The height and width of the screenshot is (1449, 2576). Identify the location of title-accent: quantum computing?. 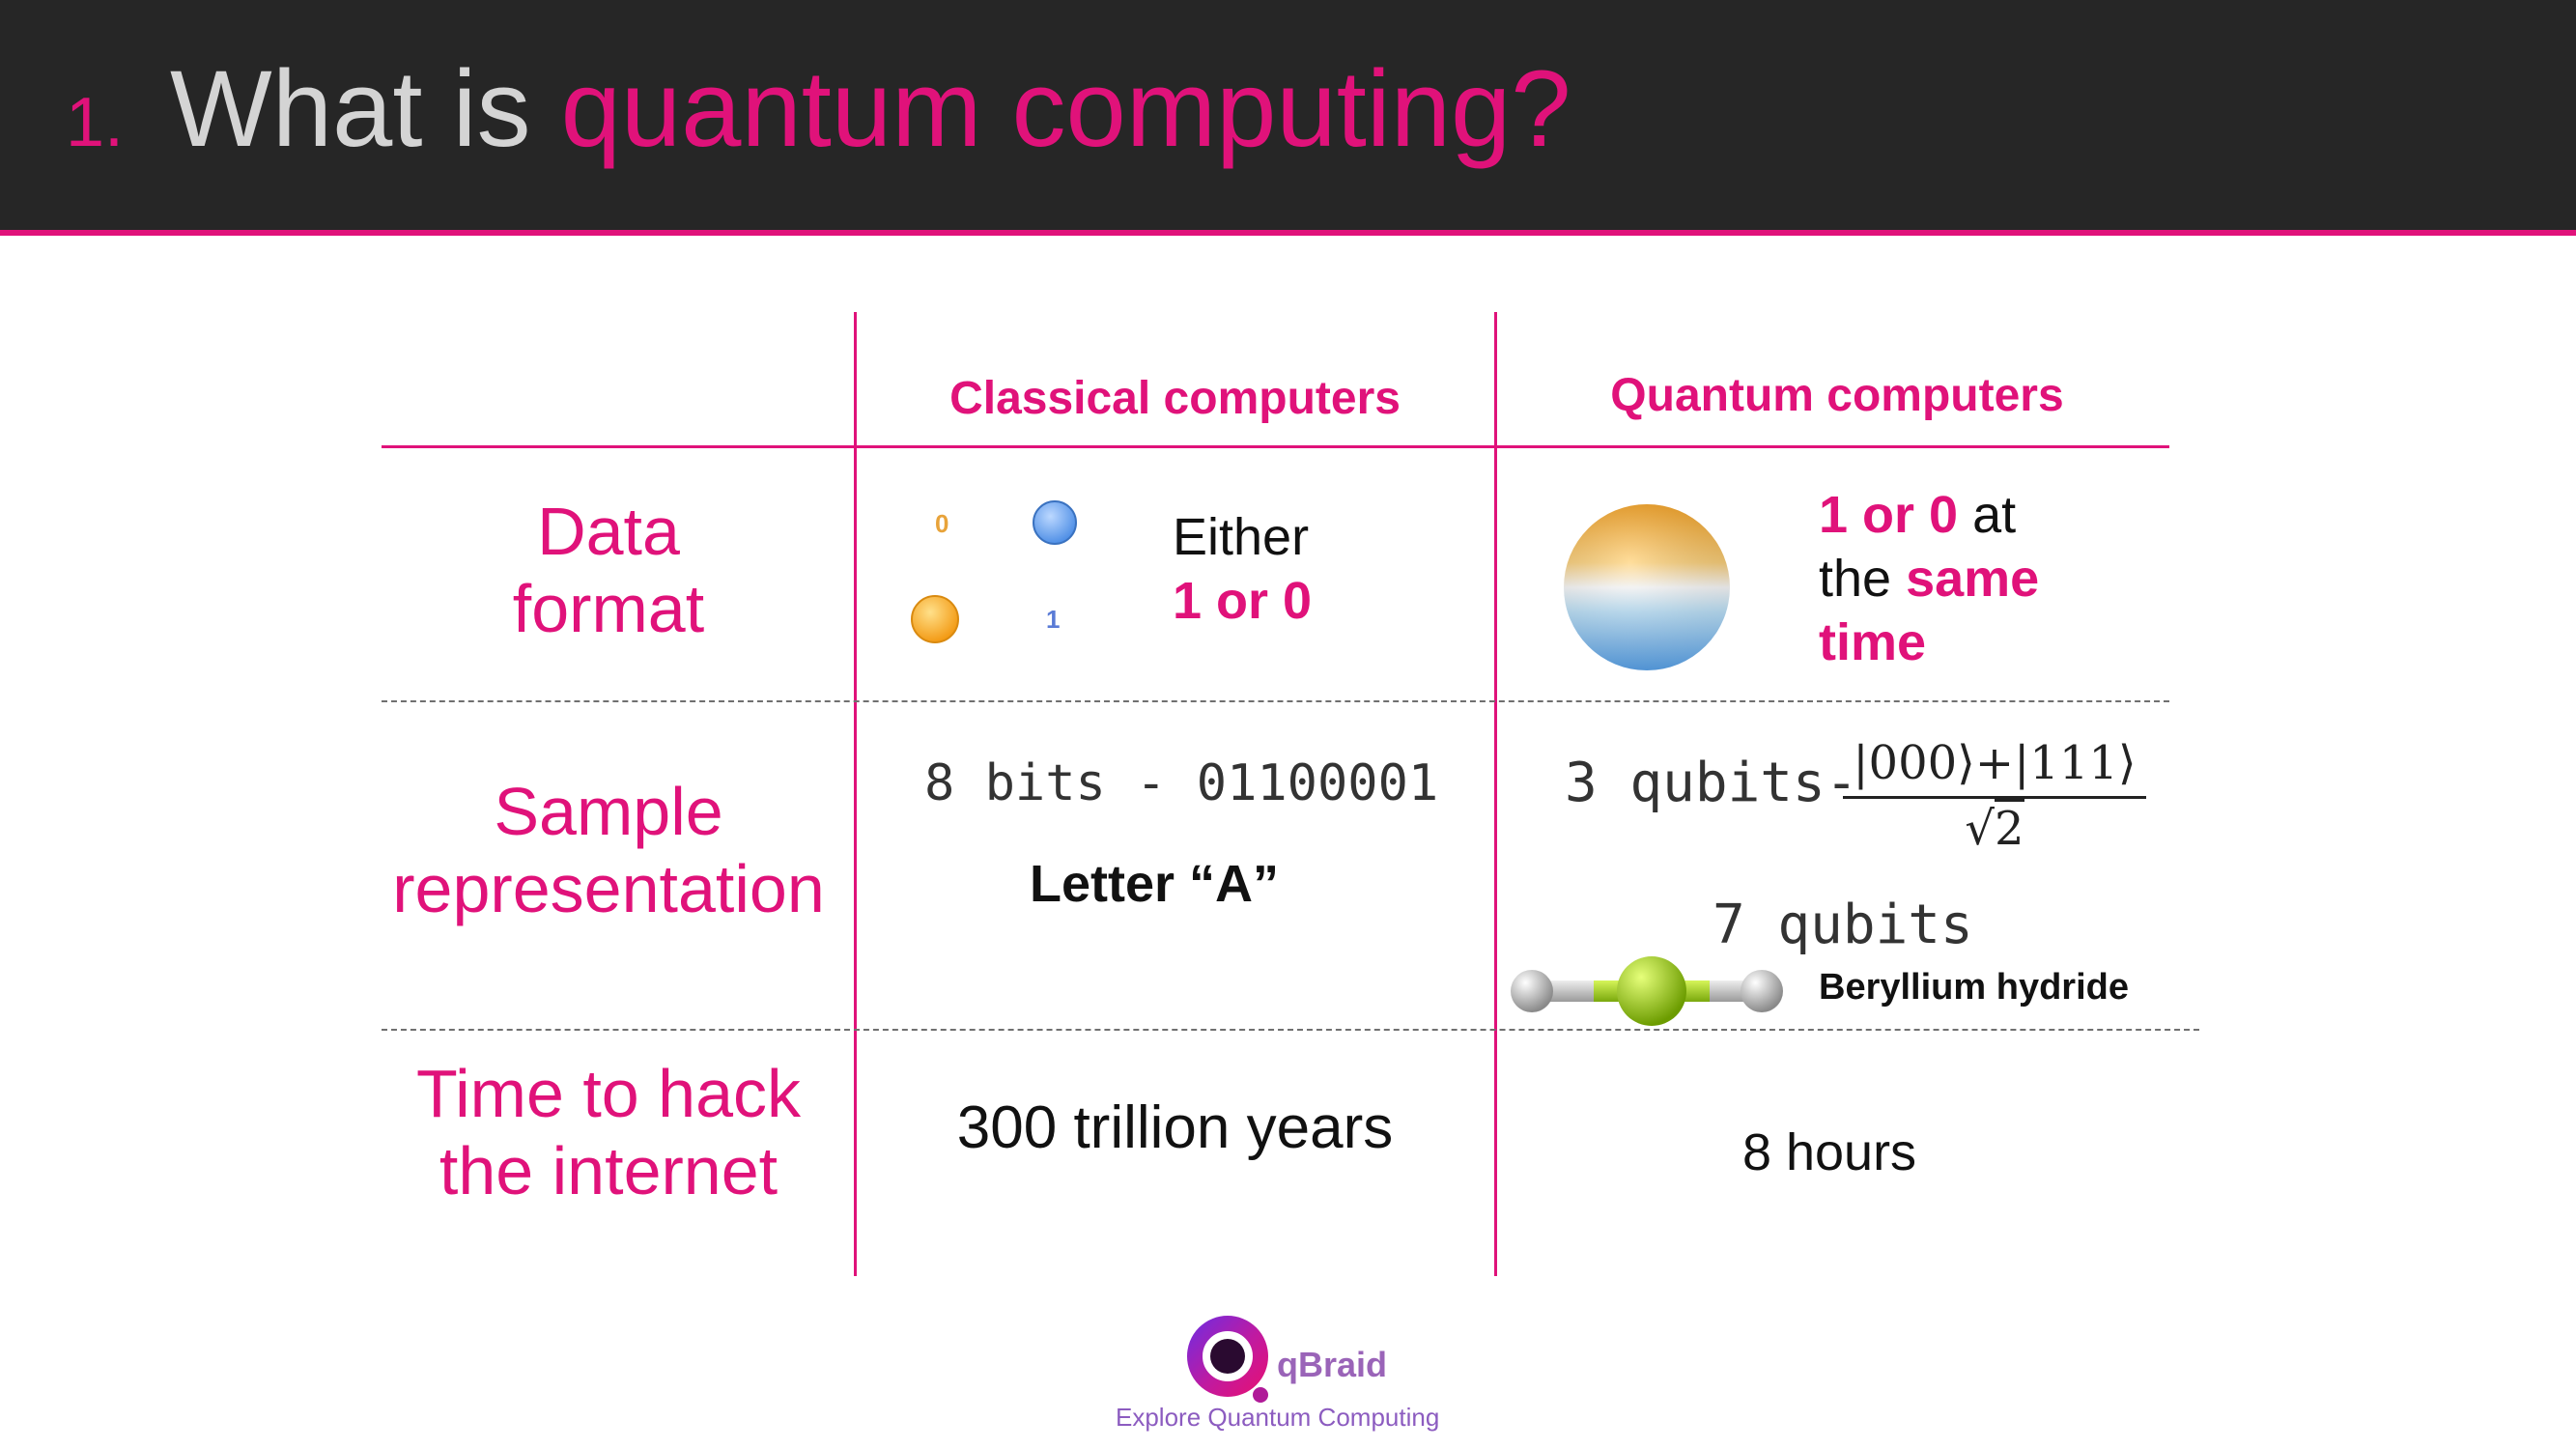
(1065, 108).